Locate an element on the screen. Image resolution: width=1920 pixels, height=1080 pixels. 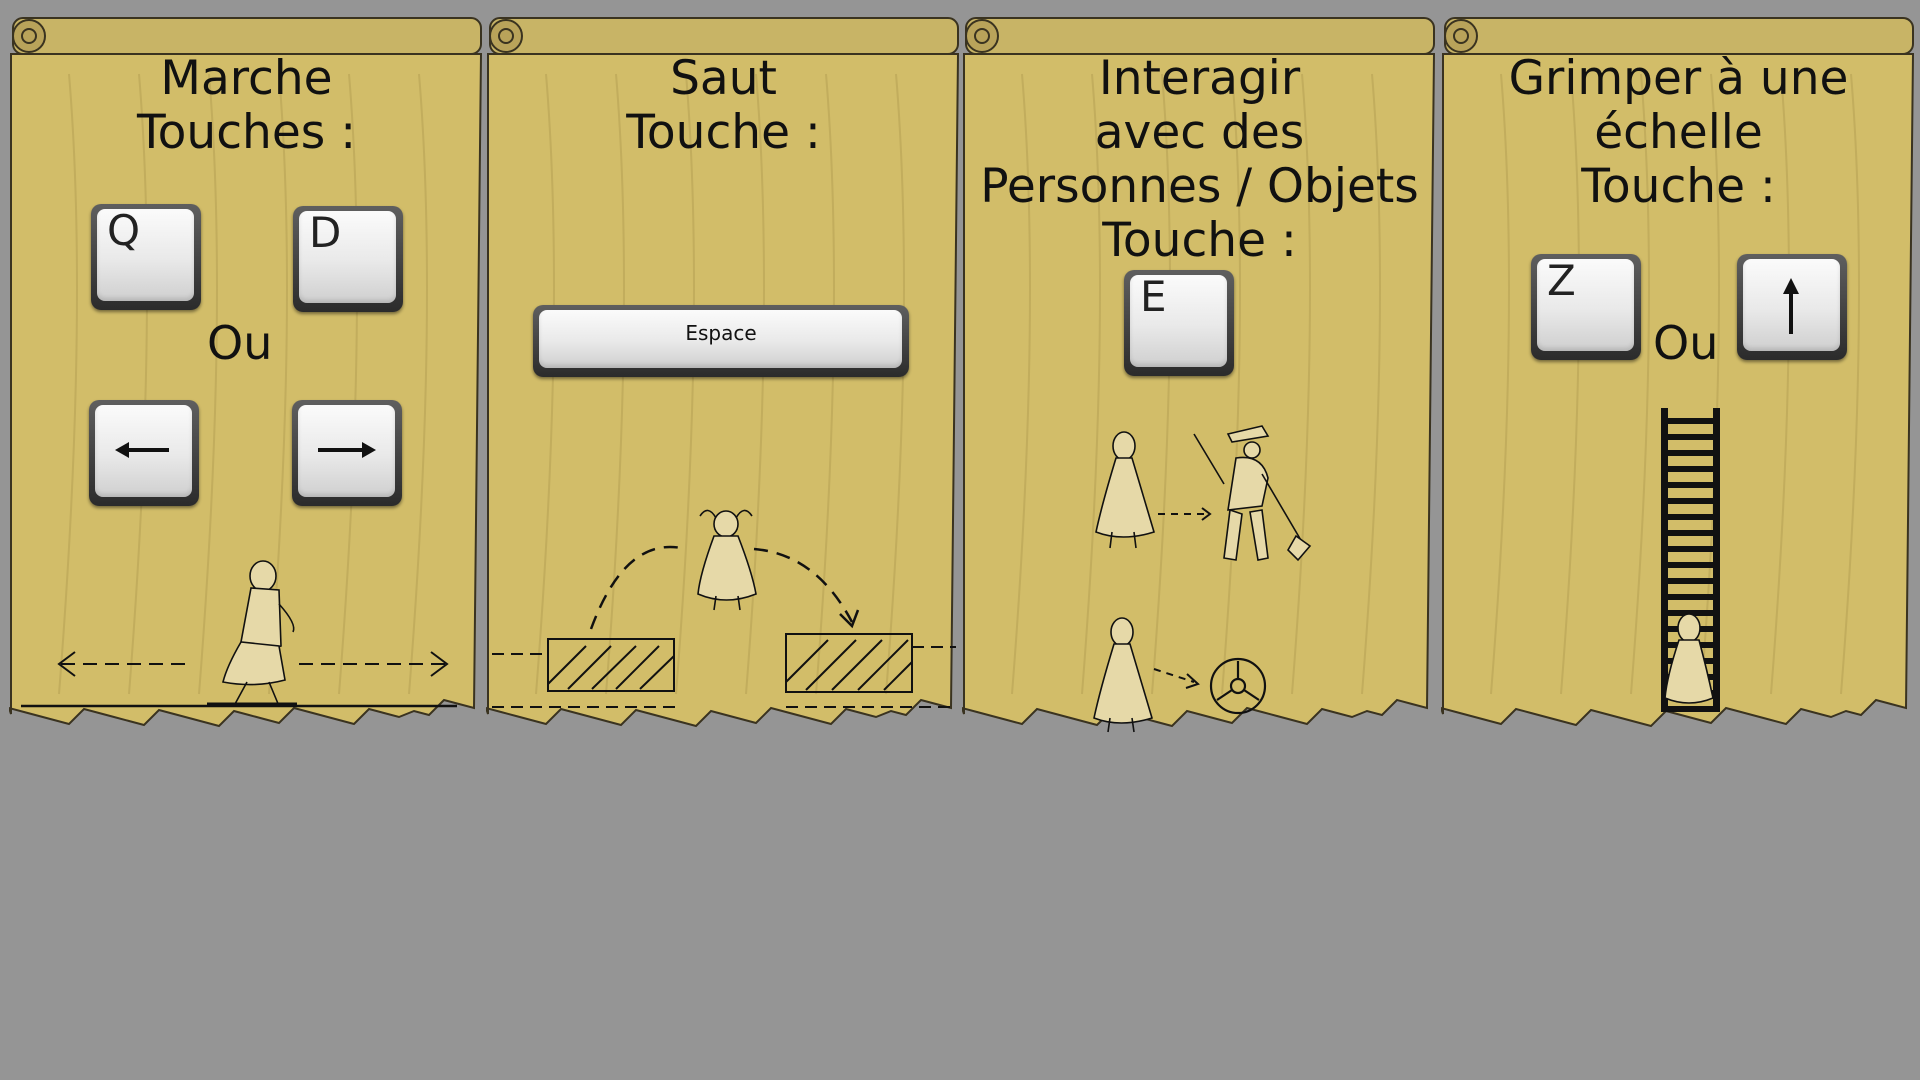
right-arrow-icon is located at coordinates (347, 450).